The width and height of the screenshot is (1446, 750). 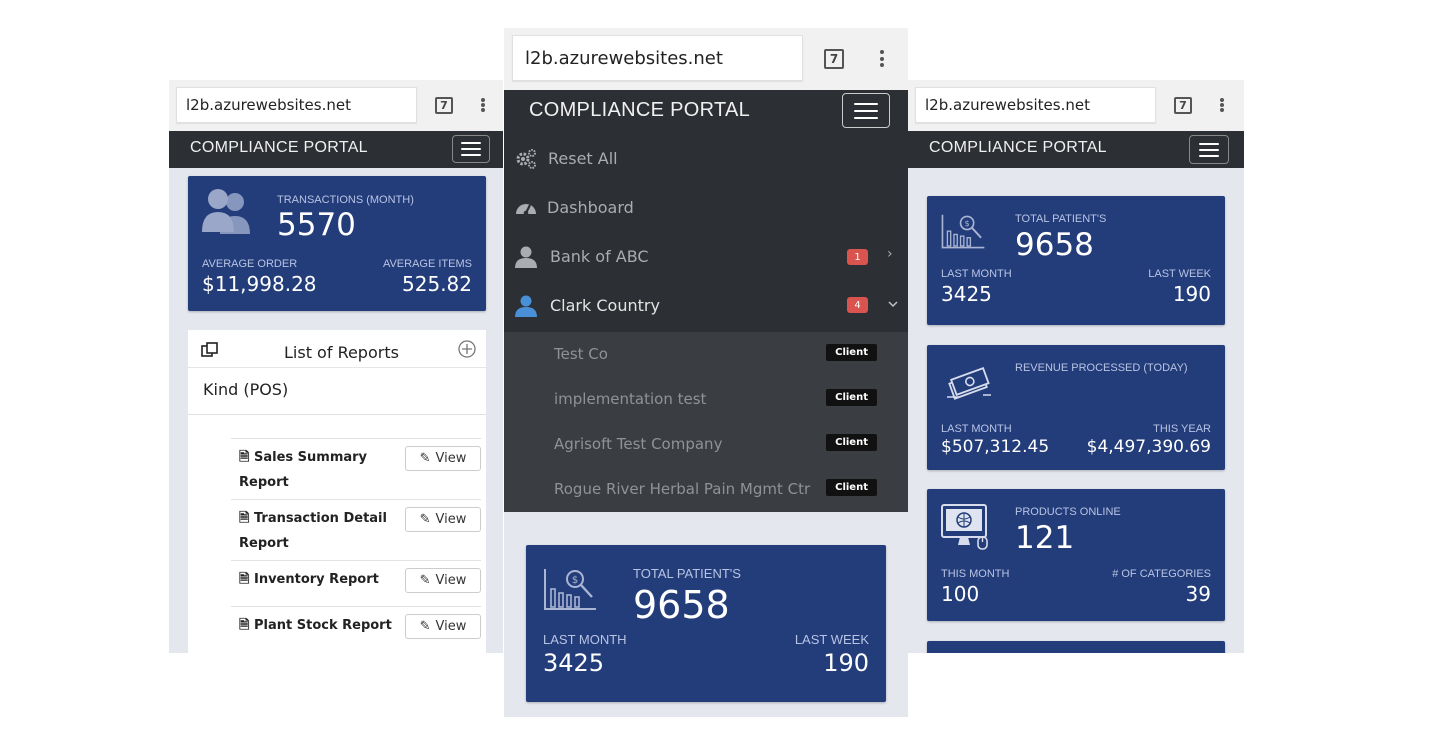 I want to click on reports-header: List of Reports, so click(x=337, y=349).